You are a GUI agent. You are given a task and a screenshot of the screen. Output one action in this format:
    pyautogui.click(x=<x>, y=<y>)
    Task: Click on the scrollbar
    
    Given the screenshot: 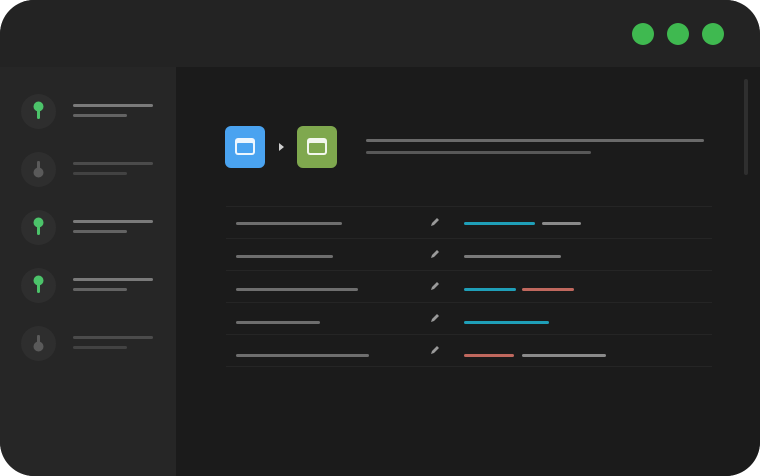 What is the action you would take?
    pyautogui.click(x=746, y=127)
    